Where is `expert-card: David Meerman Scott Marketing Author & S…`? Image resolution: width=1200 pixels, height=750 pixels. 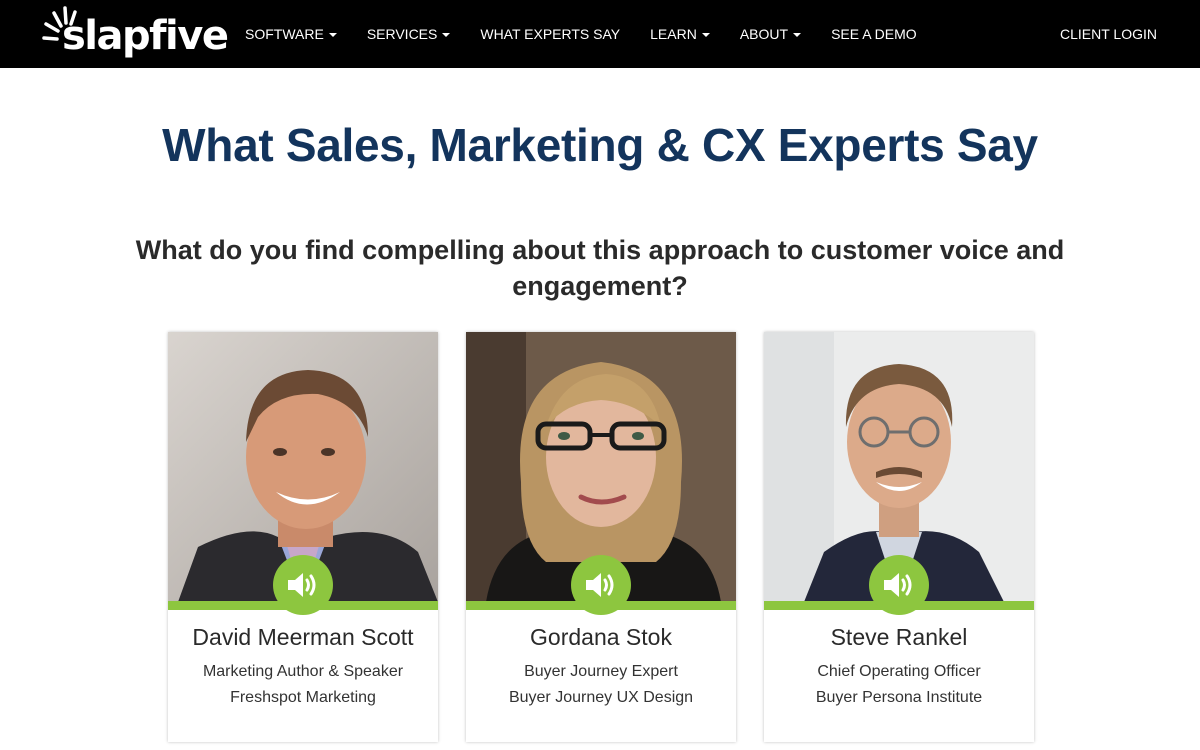
expert-card: David Meerman Scott Marketing Author & S… is located at coordinates (303, 537).